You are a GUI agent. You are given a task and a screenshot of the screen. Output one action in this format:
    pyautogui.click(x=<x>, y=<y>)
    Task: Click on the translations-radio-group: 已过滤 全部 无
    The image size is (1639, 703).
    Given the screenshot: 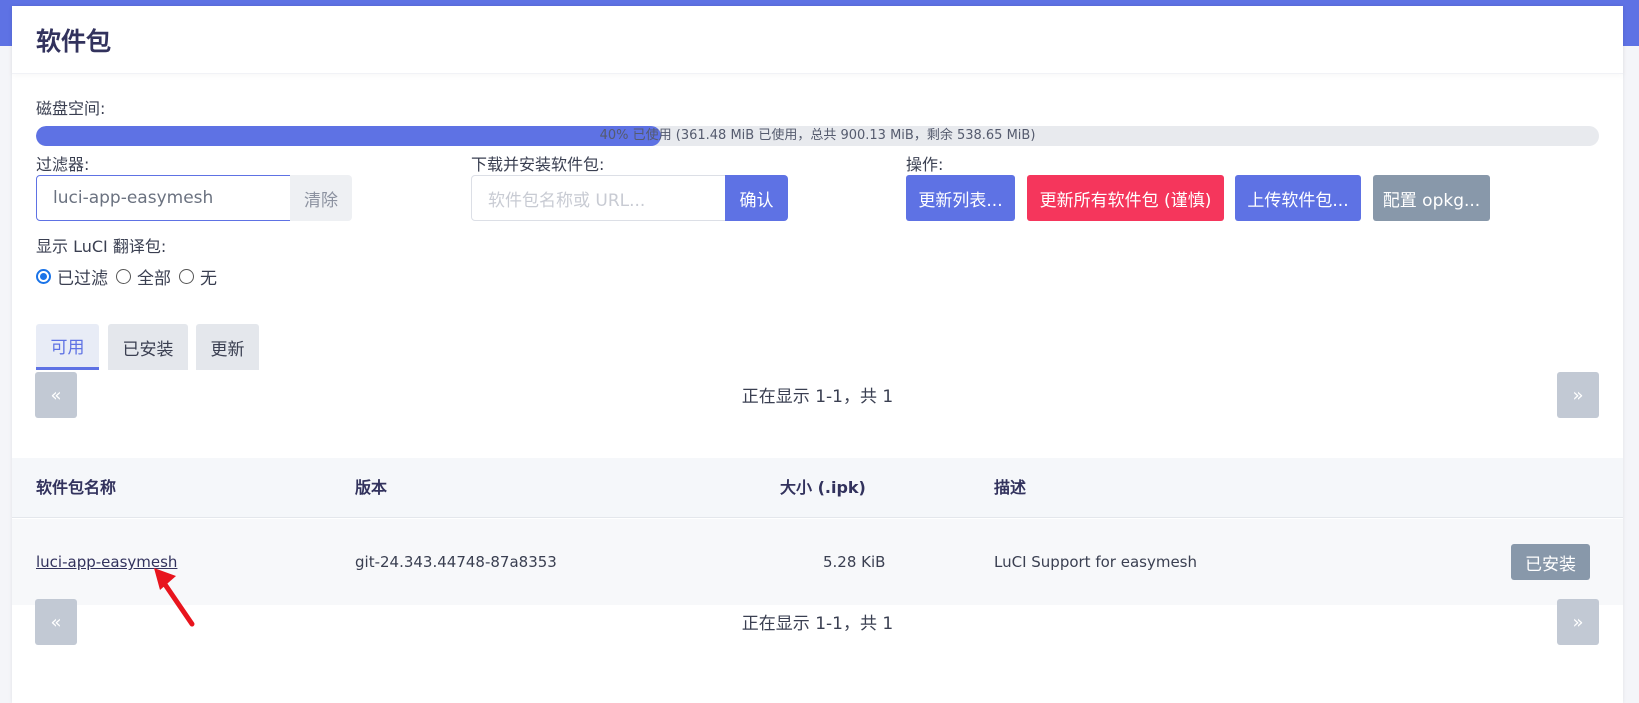 What is the action you would take?
    pyautogui.click(x=130, y=276)
    